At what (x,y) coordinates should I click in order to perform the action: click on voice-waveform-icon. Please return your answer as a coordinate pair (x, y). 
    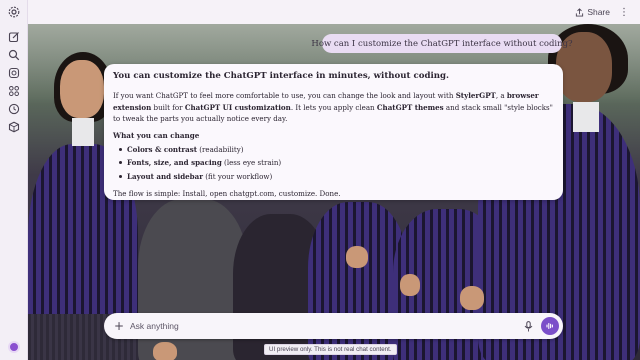
    Looking at the image, I should click on (549, 326).